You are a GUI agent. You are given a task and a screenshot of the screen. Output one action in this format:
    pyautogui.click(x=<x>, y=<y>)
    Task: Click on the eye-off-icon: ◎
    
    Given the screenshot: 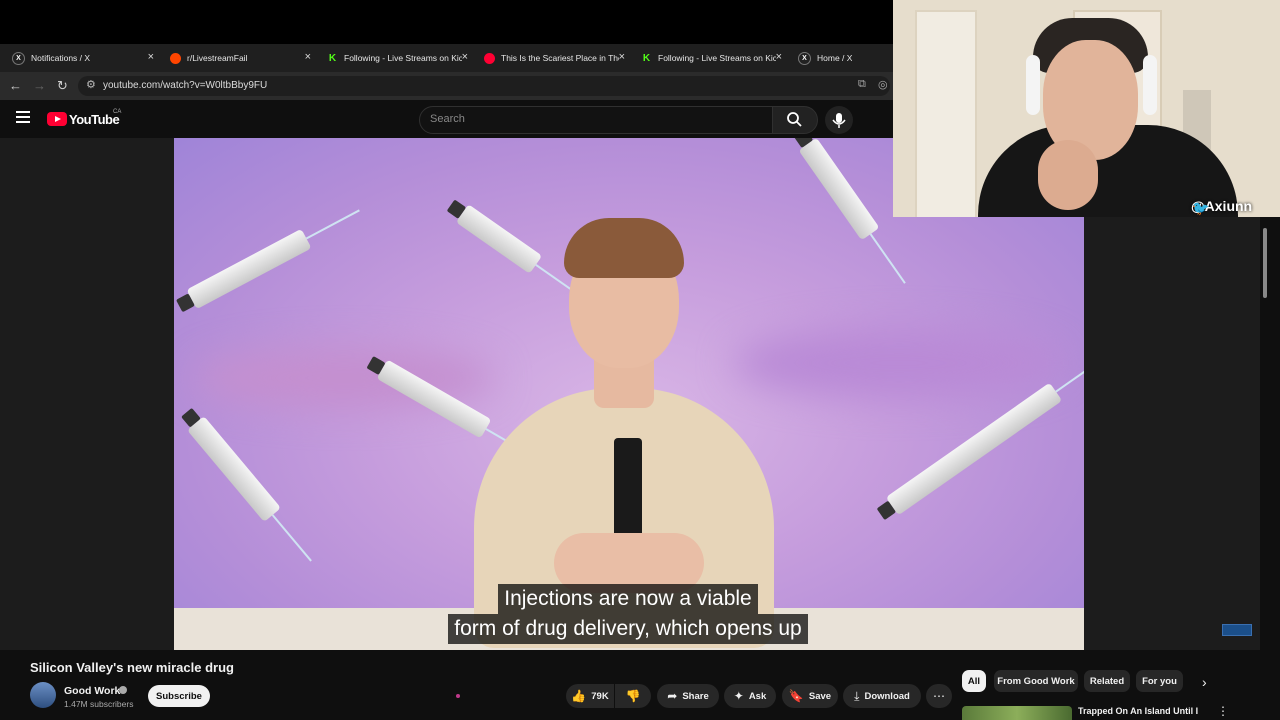 What is the action you would take?
    pyautogui.click(x=883, y=84)
    